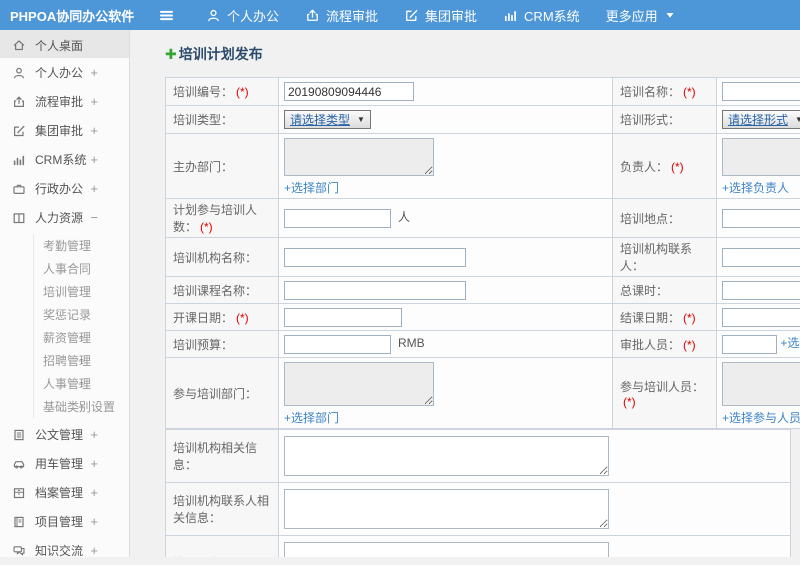 This screenshot has height=565, width=800. Describe the element at coordinates (761, 119) in the screenshot. I see `training-form-select: 请选择形式 ▼` at that location.